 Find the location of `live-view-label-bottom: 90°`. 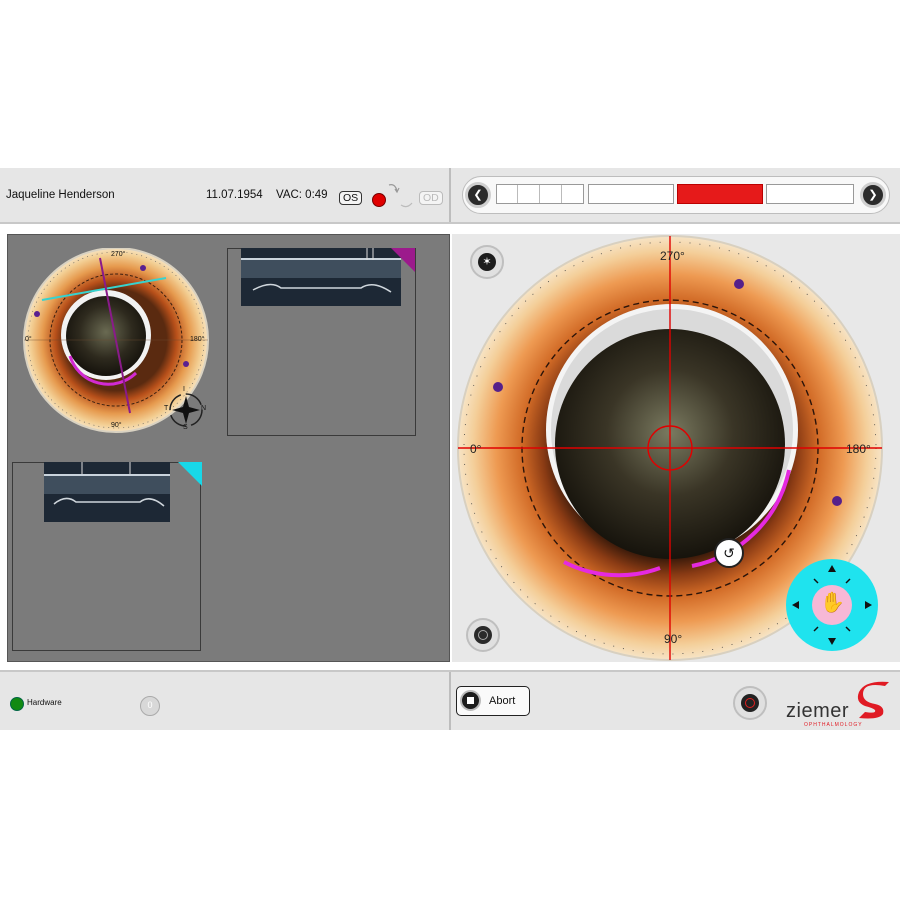

live-view-label-bottom: 90° is located at coordinates (673, 639).